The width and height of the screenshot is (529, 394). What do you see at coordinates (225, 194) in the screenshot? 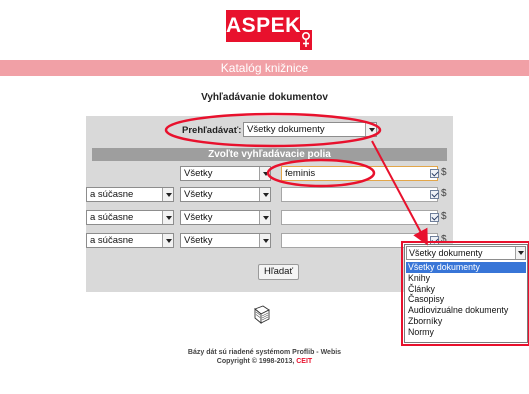
I see `field-select-2: Všetky` at bounding box center [225, 194].